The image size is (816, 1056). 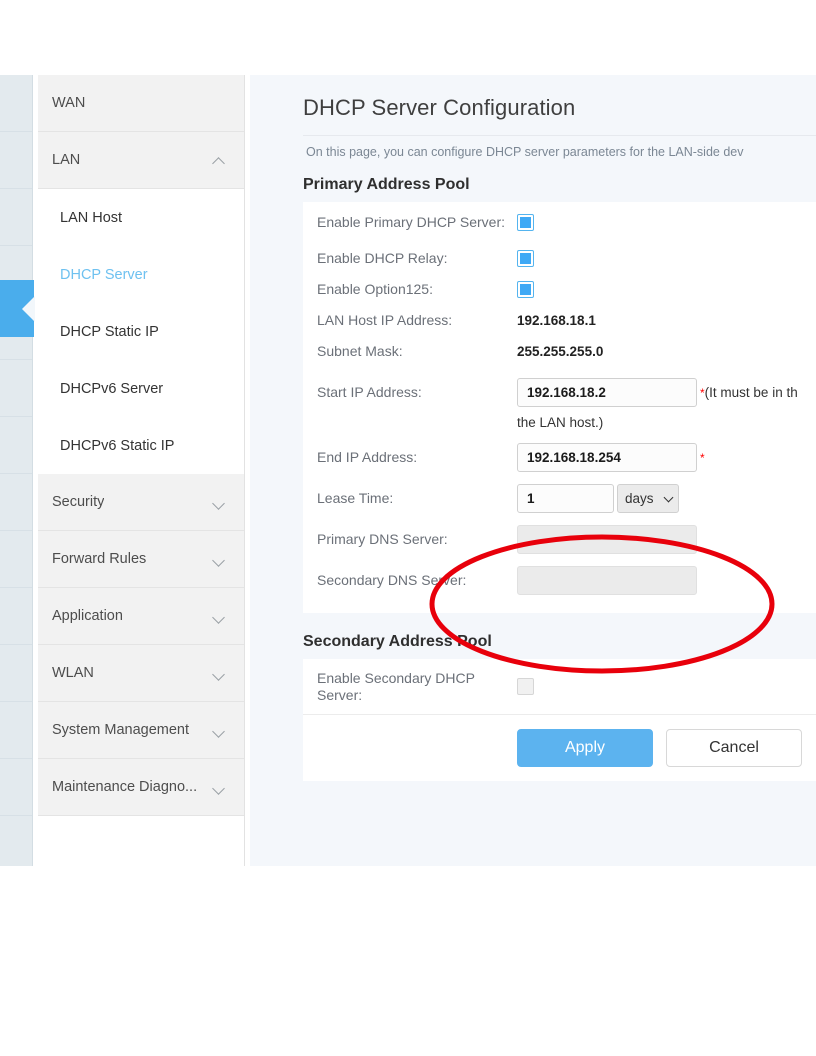 I want to click on card-bottom-spacer, so click(x=559, y=607).